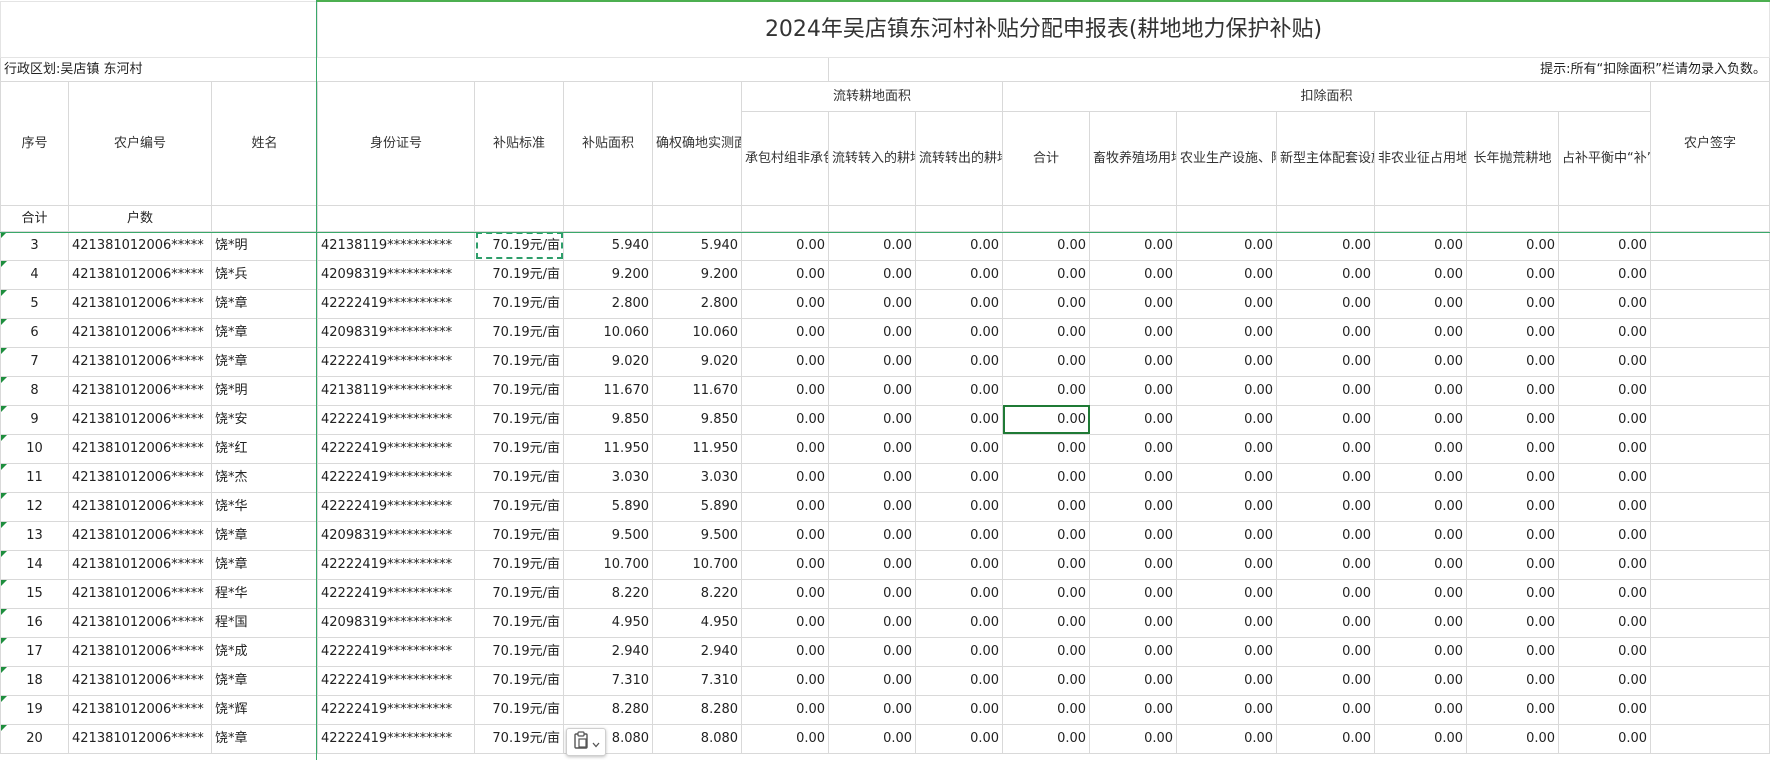  Describe the element at coordinates (34, 390) in the screenshot. I see `row-seq: 8` at that location.